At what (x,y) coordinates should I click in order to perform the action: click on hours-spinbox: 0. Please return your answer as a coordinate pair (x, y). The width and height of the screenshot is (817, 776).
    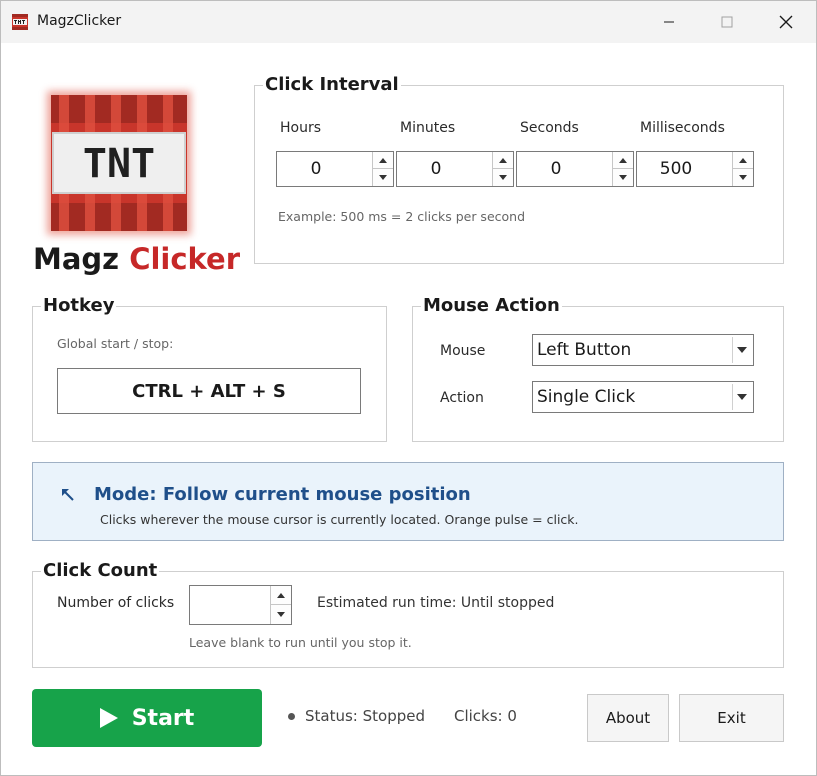
    Looking at the image, I should click on (335, 169).